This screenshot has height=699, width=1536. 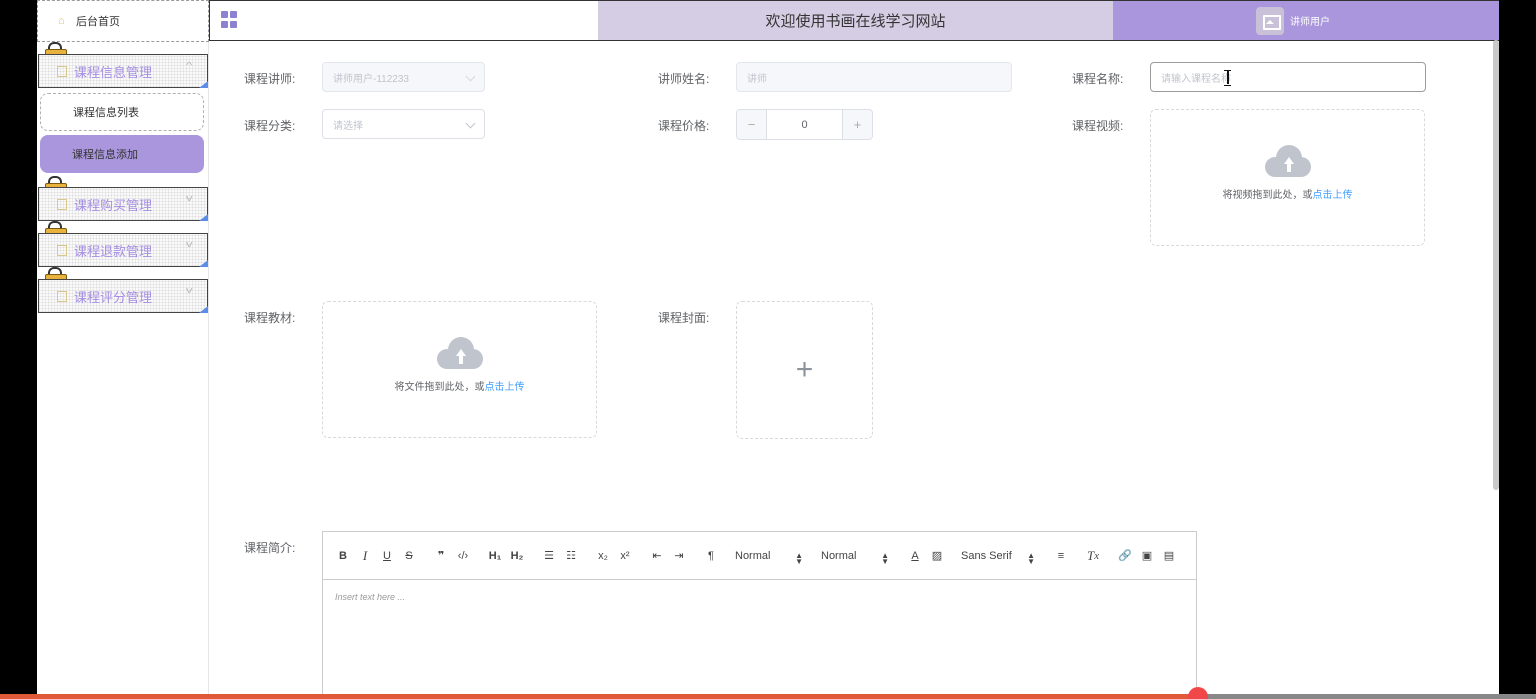 What do you see at coordinates (1125, 556) in the screenshot?
I see `link-icon: 🔗` at bounding box center [1125, 556].